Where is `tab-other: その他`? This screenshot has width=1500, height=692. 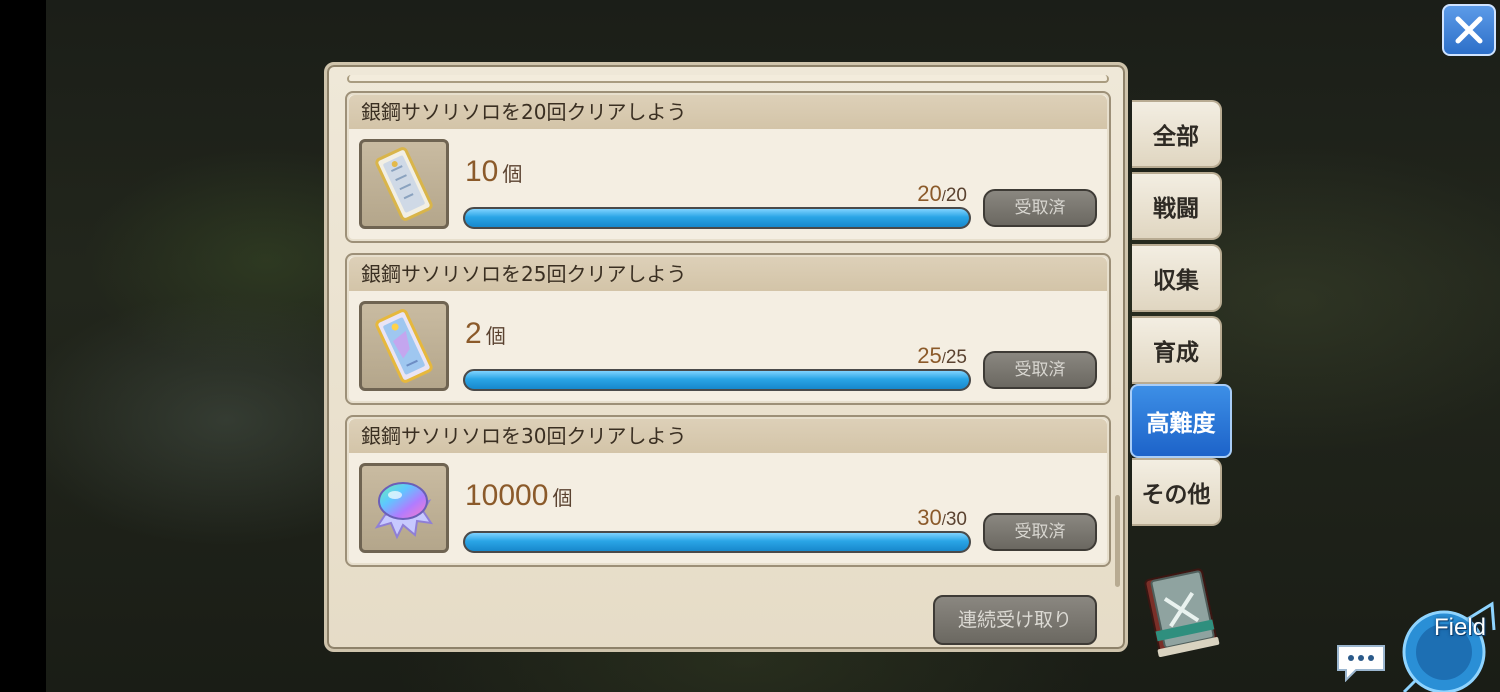
tab-other: その他 is located at coordinates (1177, 492).